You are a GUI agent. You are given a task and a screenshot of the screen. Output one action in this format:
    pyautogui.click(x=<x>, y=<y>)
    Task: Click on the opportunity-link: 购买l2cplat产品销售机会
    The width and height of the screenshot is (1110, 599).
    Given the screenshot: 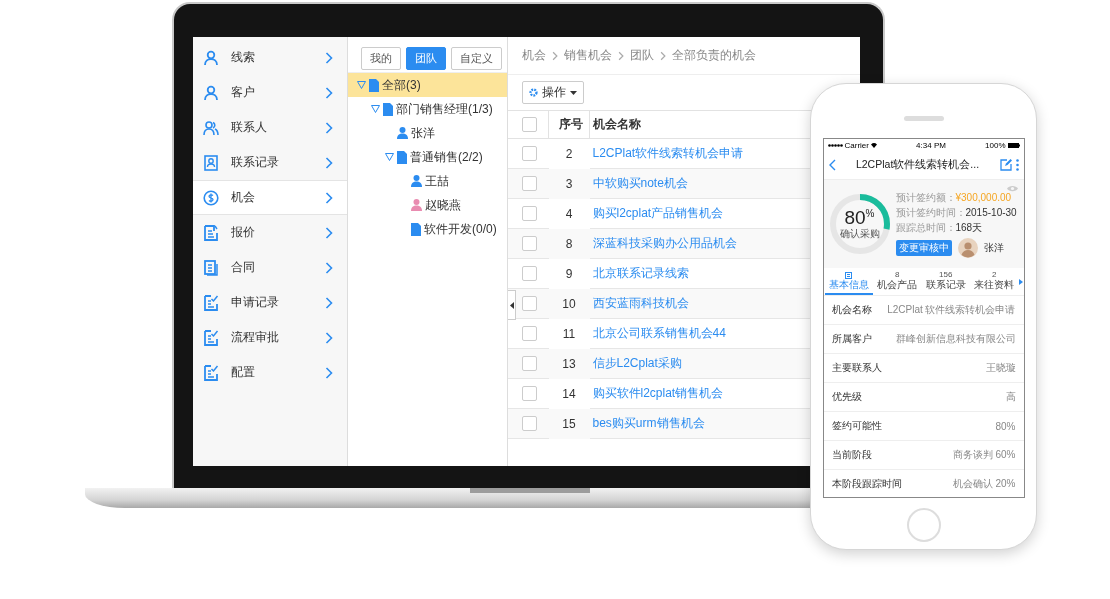 What is the action you would take?
    pyautogui.click(x=656, y=213)
    